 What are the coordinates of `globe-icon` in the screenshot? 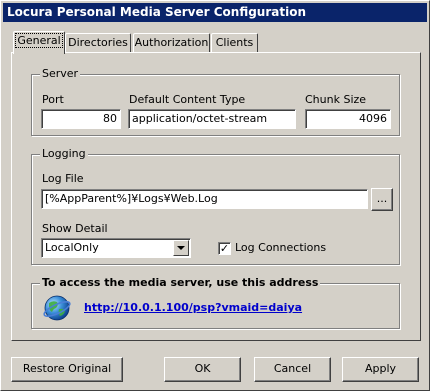 It's located at (57, 308).